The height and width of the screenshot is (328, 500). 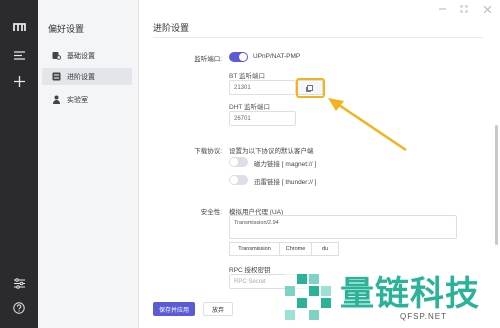 I want to click on save-apply-button: 保存并应用, so click(x=174, y=309).